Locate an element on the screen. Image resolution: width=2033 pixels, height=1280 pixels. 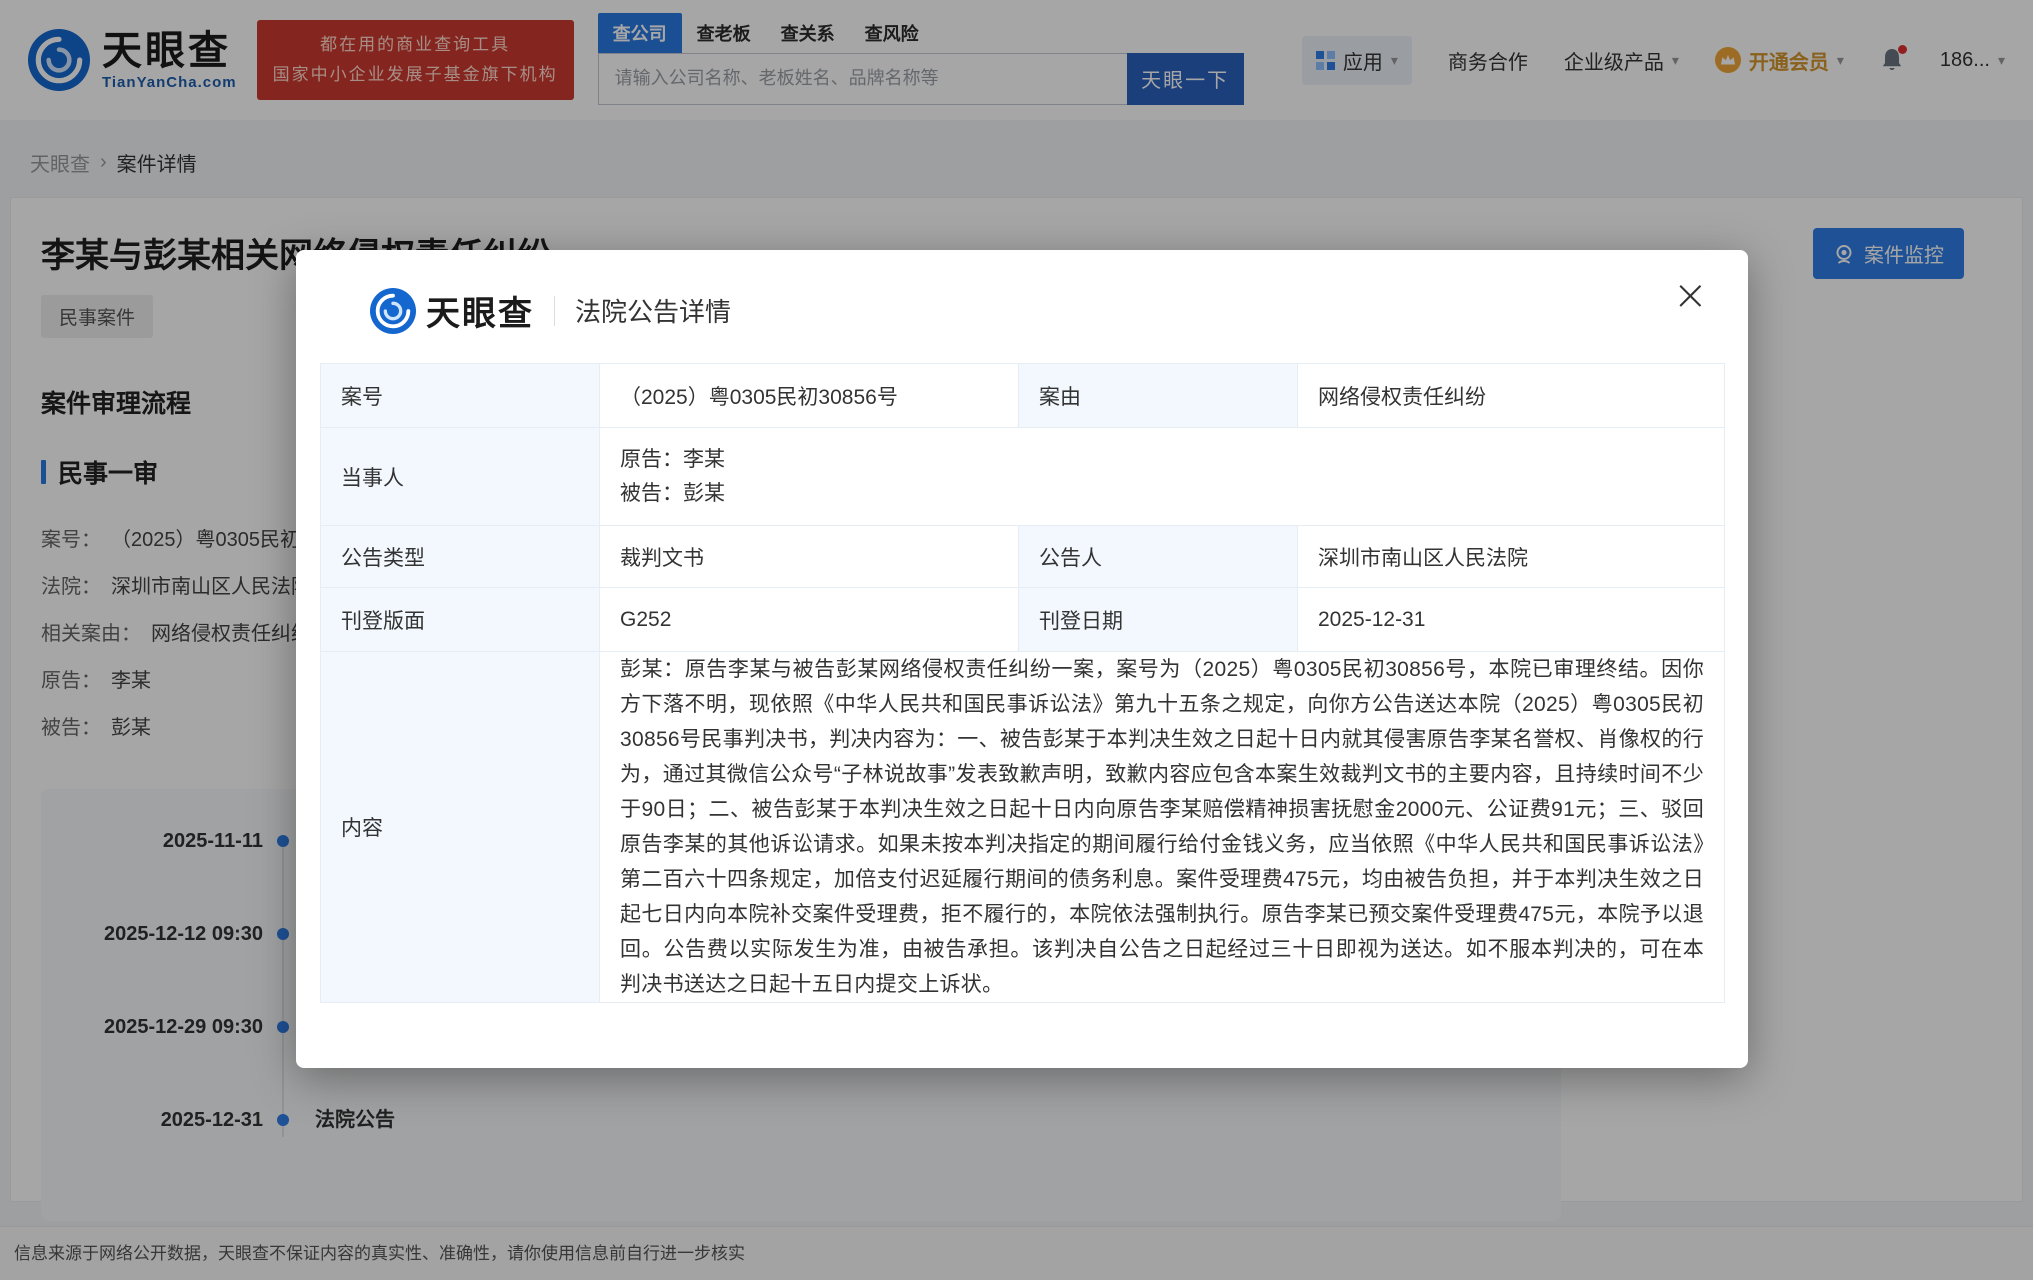
table-row: 公告类型 裁判文书 公告人 深圳市南山区人民法院 is located at coordinates (1022, 556).